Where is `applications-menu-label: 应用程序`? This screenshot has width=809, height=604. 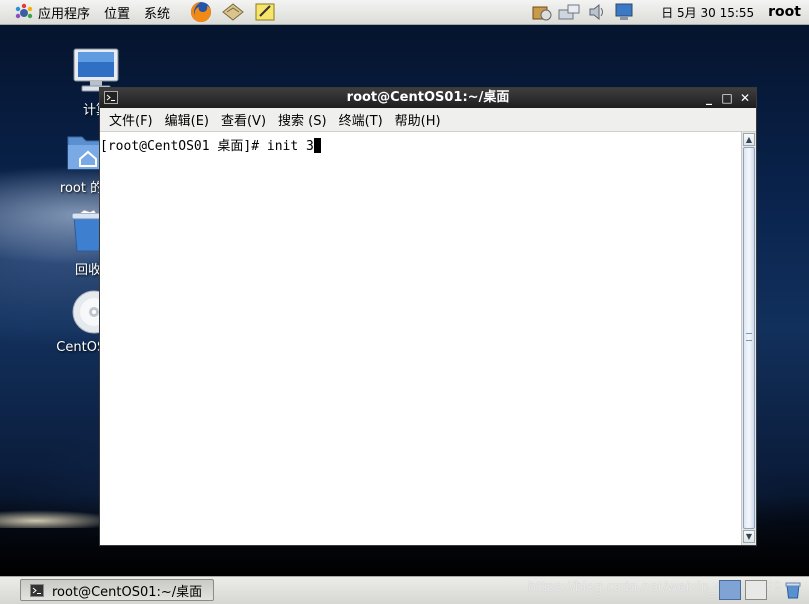 applications-menu-label: 应用程序 is located at coordinates (64, 14).